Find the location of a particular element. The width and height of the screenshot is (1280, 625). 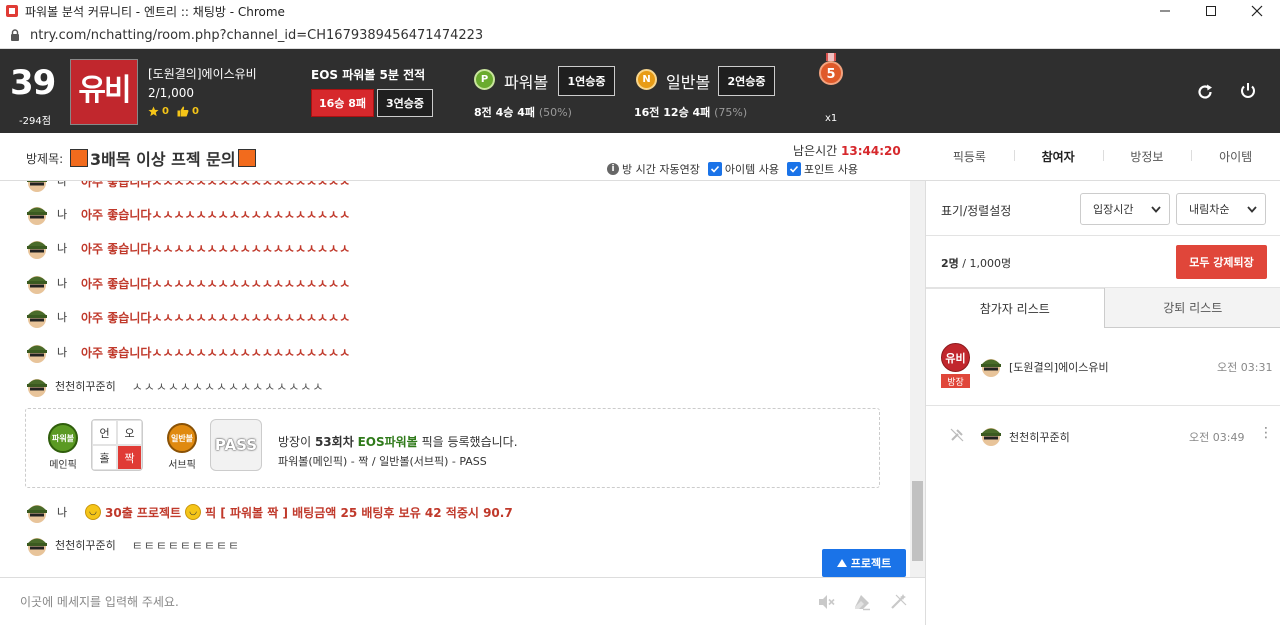

main-pick-label: 메인픽 is located at coordinates (63, 465).